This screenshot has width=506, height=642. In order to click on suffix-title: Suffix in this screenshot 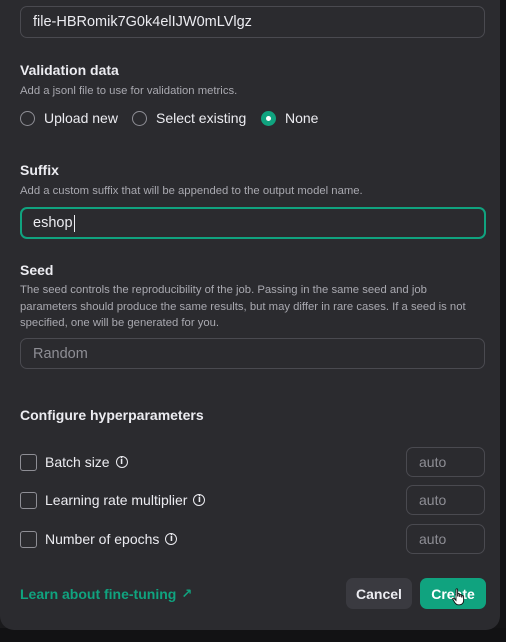, I will do `click(39, 170)`.